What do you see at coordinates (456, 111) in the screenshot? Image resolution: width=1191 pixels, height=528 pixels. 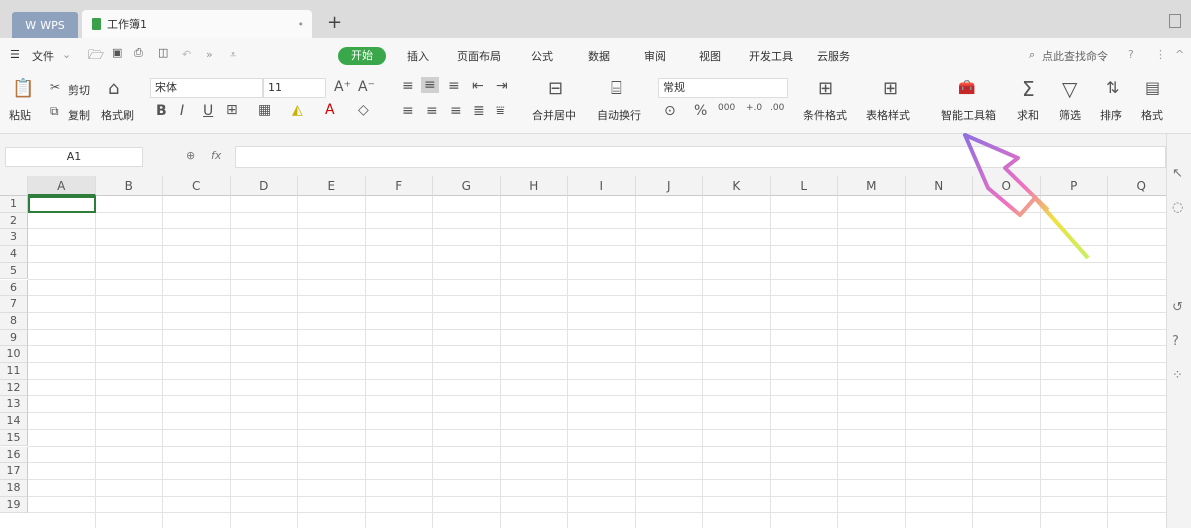 I see `align-right-icon: ≡` at bounding box center [456, 111].